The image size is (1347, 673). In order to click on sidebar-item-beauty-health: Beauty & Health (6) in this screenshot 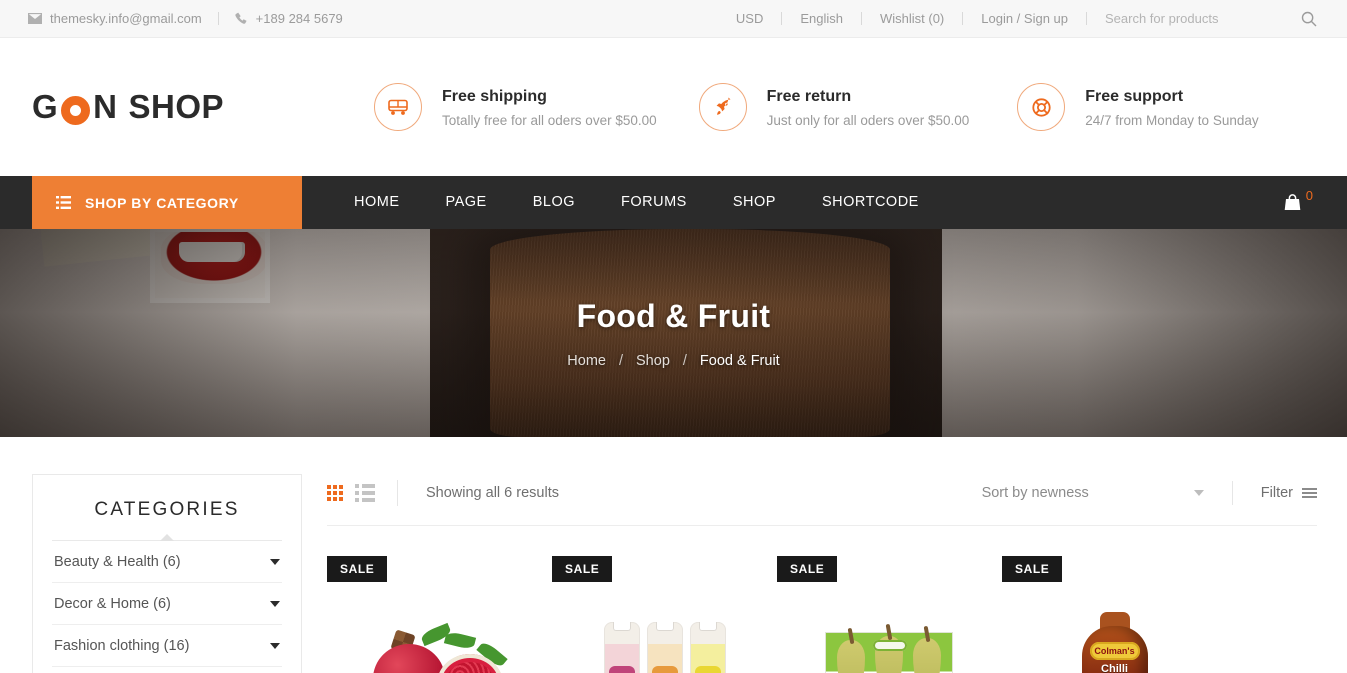, I will do `click(167, 562)`.